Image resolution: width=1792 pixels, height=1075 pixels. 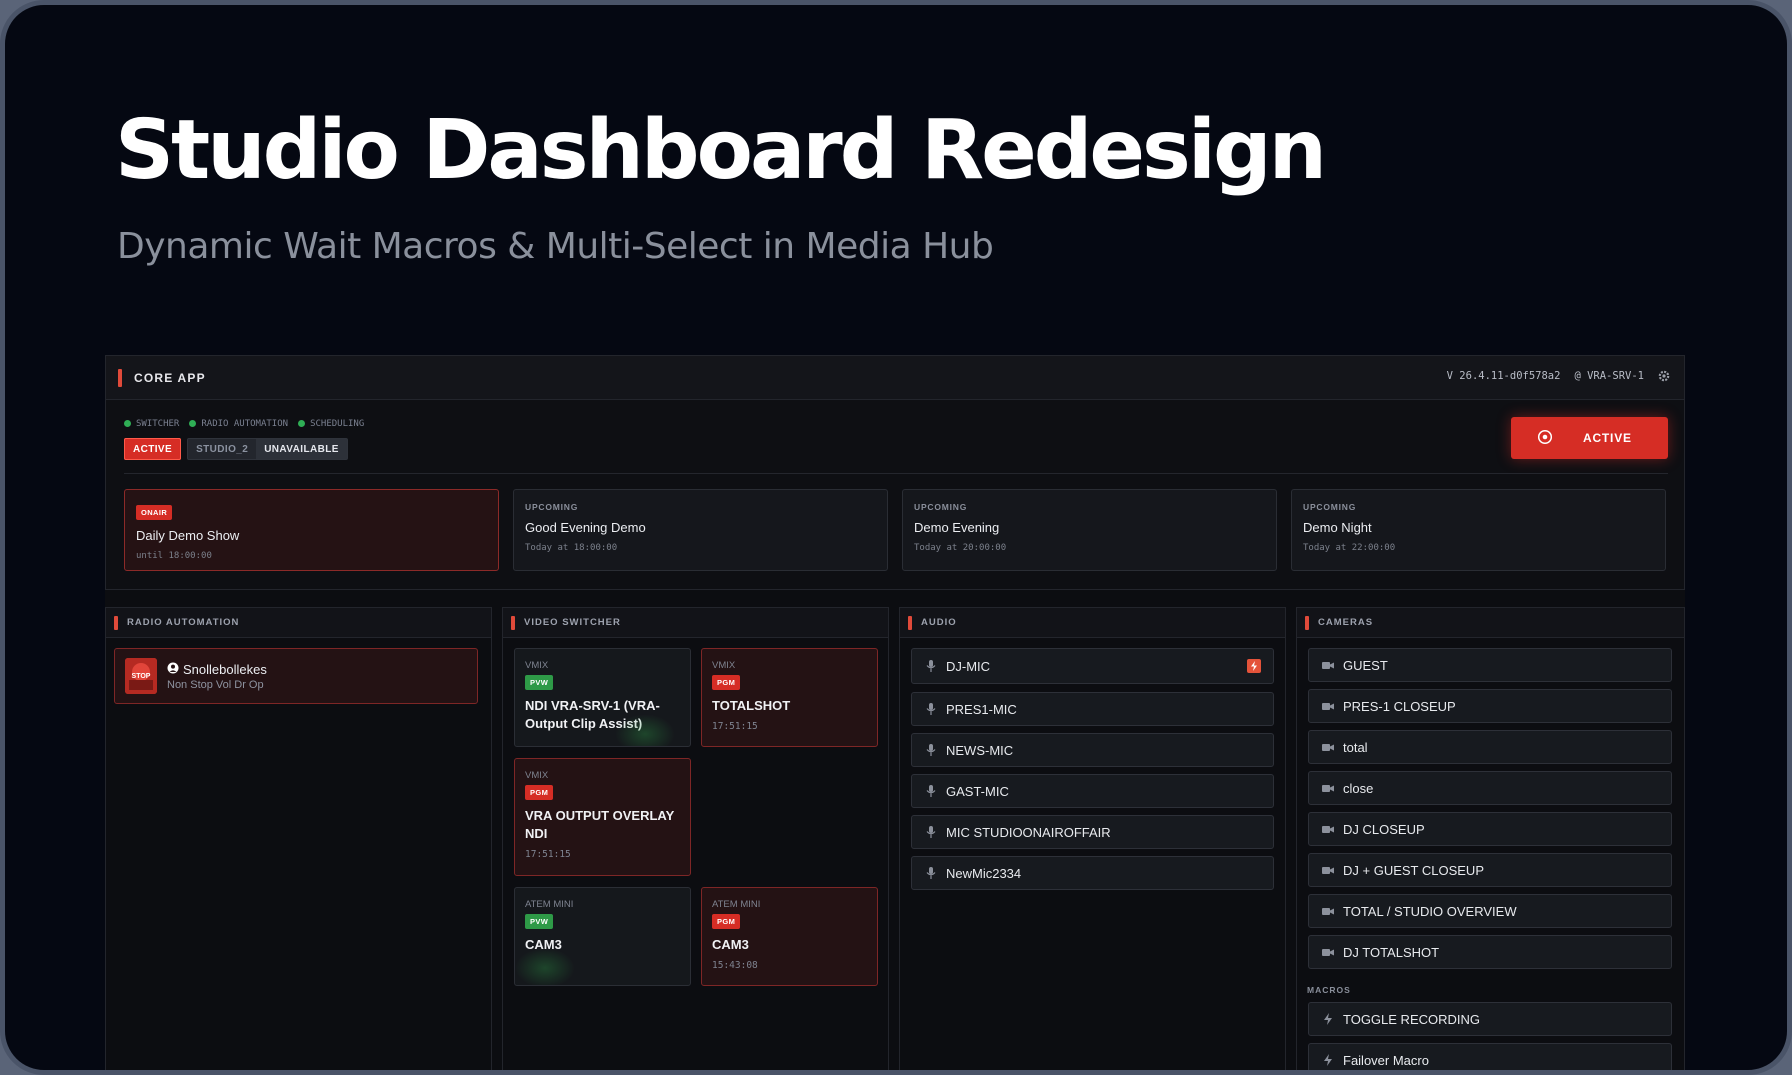 What do you see at coordinates (1490, 665) in the screenshot?
I see `camera-preset: GUEST` at bounding box center [1490, 665].